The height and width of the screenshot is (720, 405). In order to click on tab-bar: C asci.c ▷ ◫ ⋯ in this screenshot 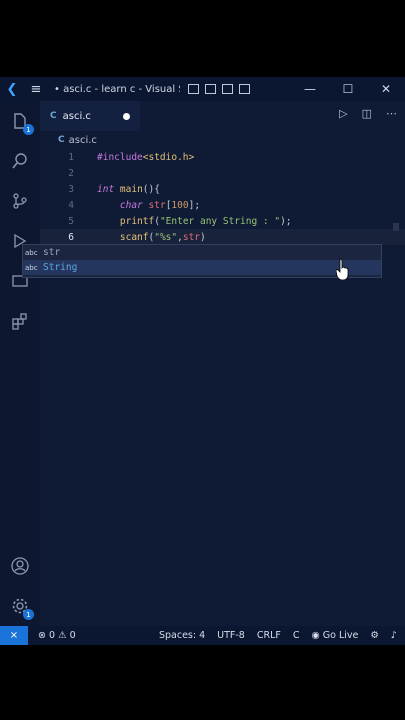, I will do `click(222, 116)`.